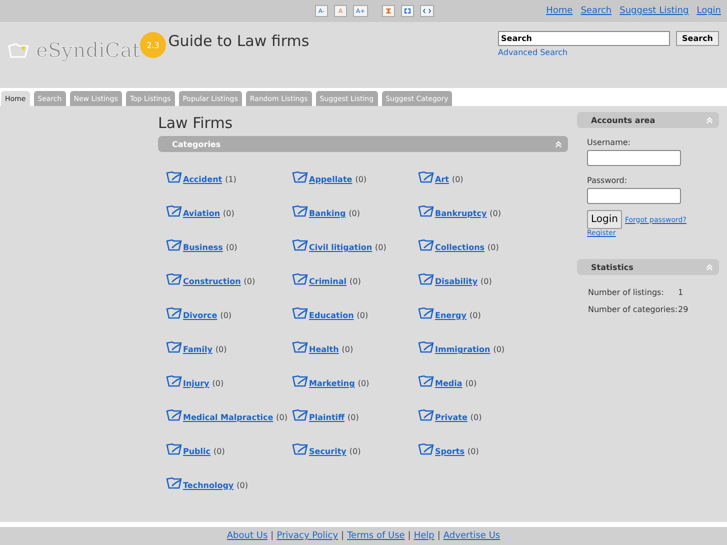 Image resolution: width=727 pixels, height=545 pixels. What do you see at coordinates (584, 38) in the screenshot?
I see `search-field: Search` at bounding box center [584, 38].